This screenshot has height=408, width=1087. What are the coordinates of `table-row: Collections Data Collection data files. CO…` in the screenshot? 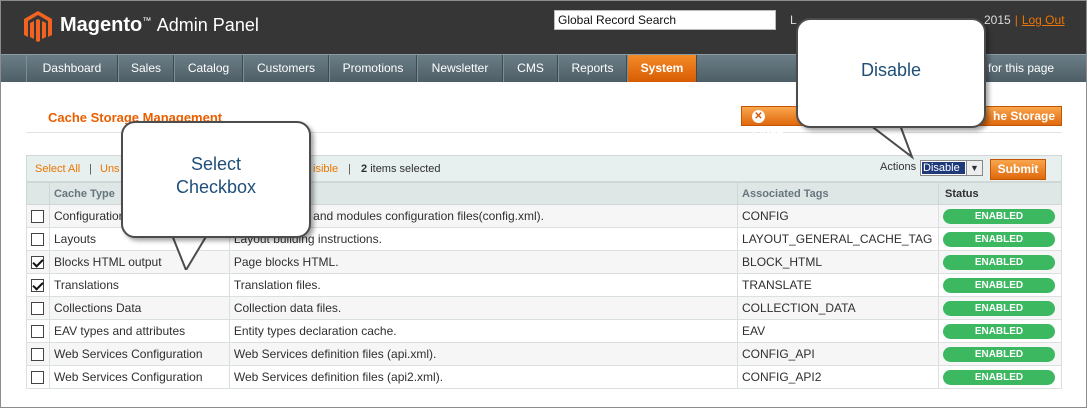 It's located at (544, 308).